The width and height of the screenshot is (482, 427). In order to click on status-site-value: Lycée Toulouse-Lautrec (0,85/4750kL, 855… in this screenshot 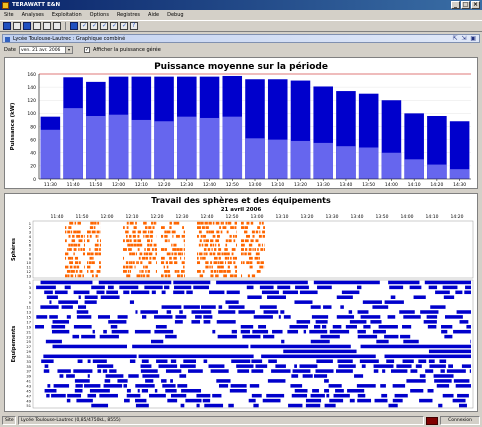, I will do `click(221, 420)`.